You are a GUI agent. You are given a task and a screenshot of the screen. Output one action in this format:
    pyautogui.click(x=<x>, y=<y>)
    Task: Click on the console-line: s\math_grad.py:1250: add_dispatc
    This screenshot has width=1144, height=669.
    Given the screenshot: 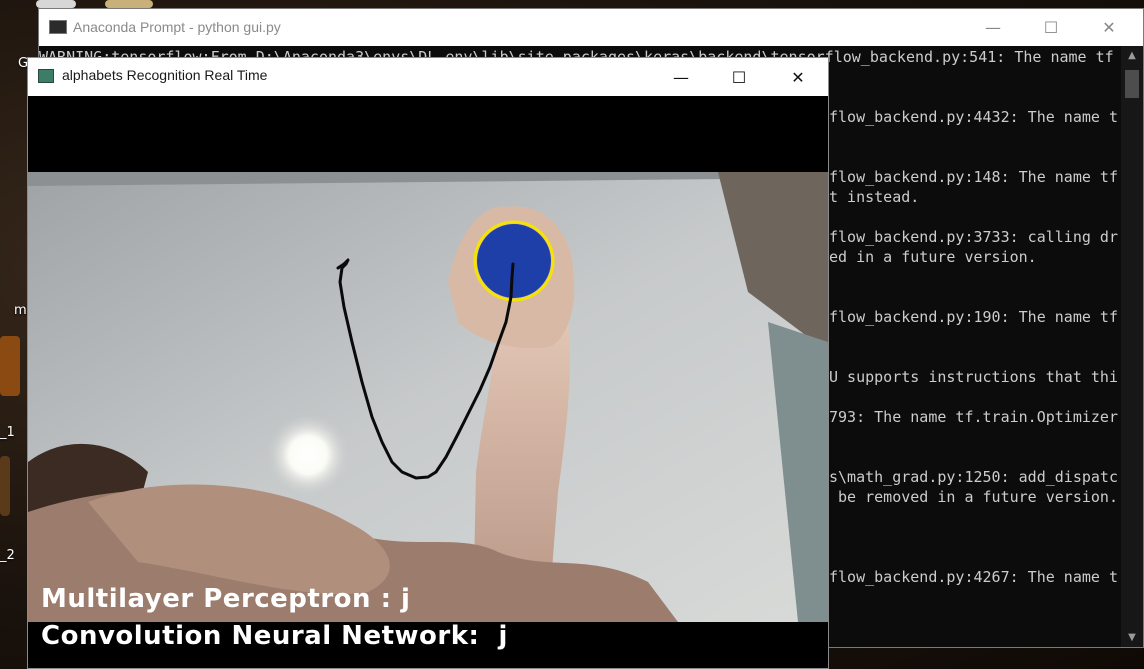 What is the action you would take?
    pyautogui.click(x=973, y=477)
    